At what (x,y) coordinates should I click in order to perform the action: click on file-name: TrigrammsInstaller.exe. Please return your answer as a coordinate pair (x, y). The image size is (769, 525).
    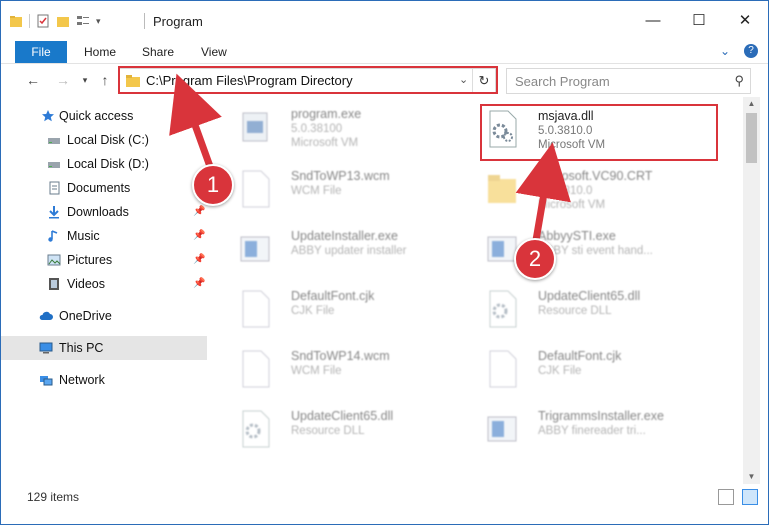
    Looking at the image, I should click on (601, 416).